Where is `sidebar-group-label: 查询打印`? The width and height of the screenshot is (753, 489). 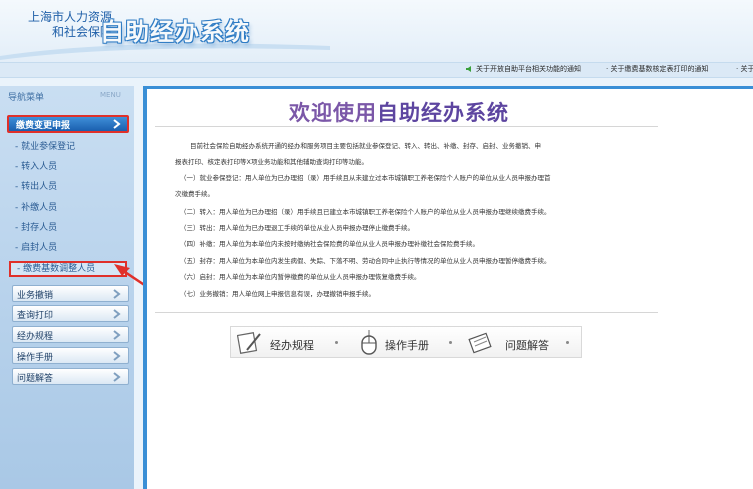
sidebar-group-label: 查询打印 is located at coordinates (35, 316).